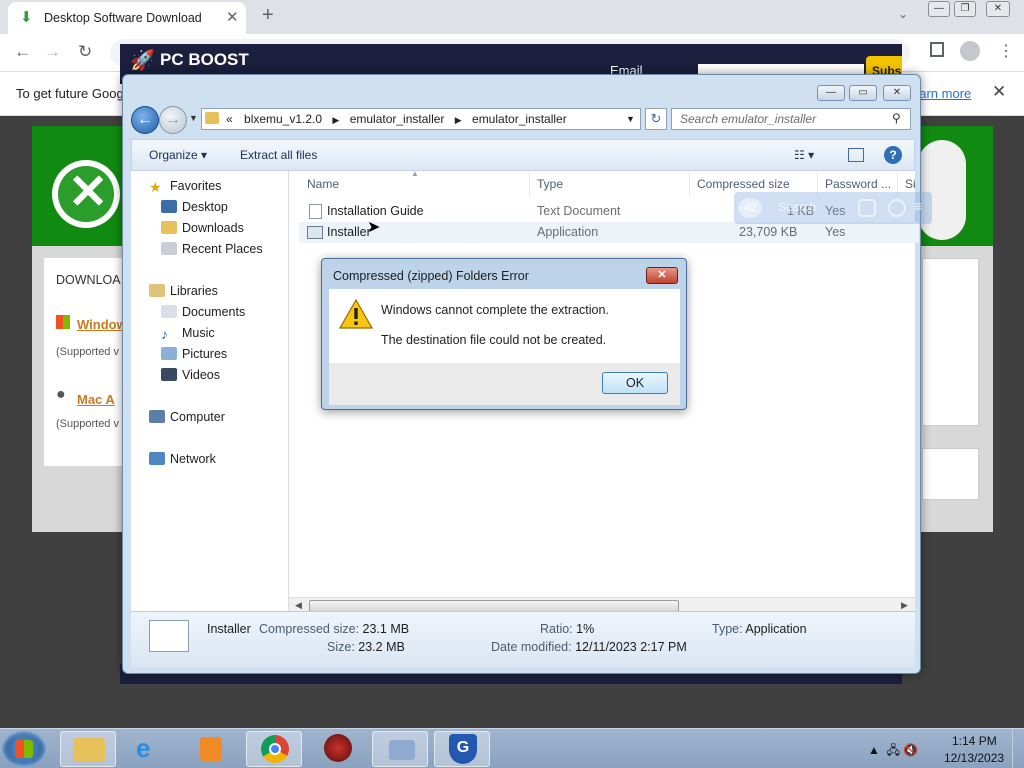  I want to click on downloads-folder-icon, so click(169, 227).